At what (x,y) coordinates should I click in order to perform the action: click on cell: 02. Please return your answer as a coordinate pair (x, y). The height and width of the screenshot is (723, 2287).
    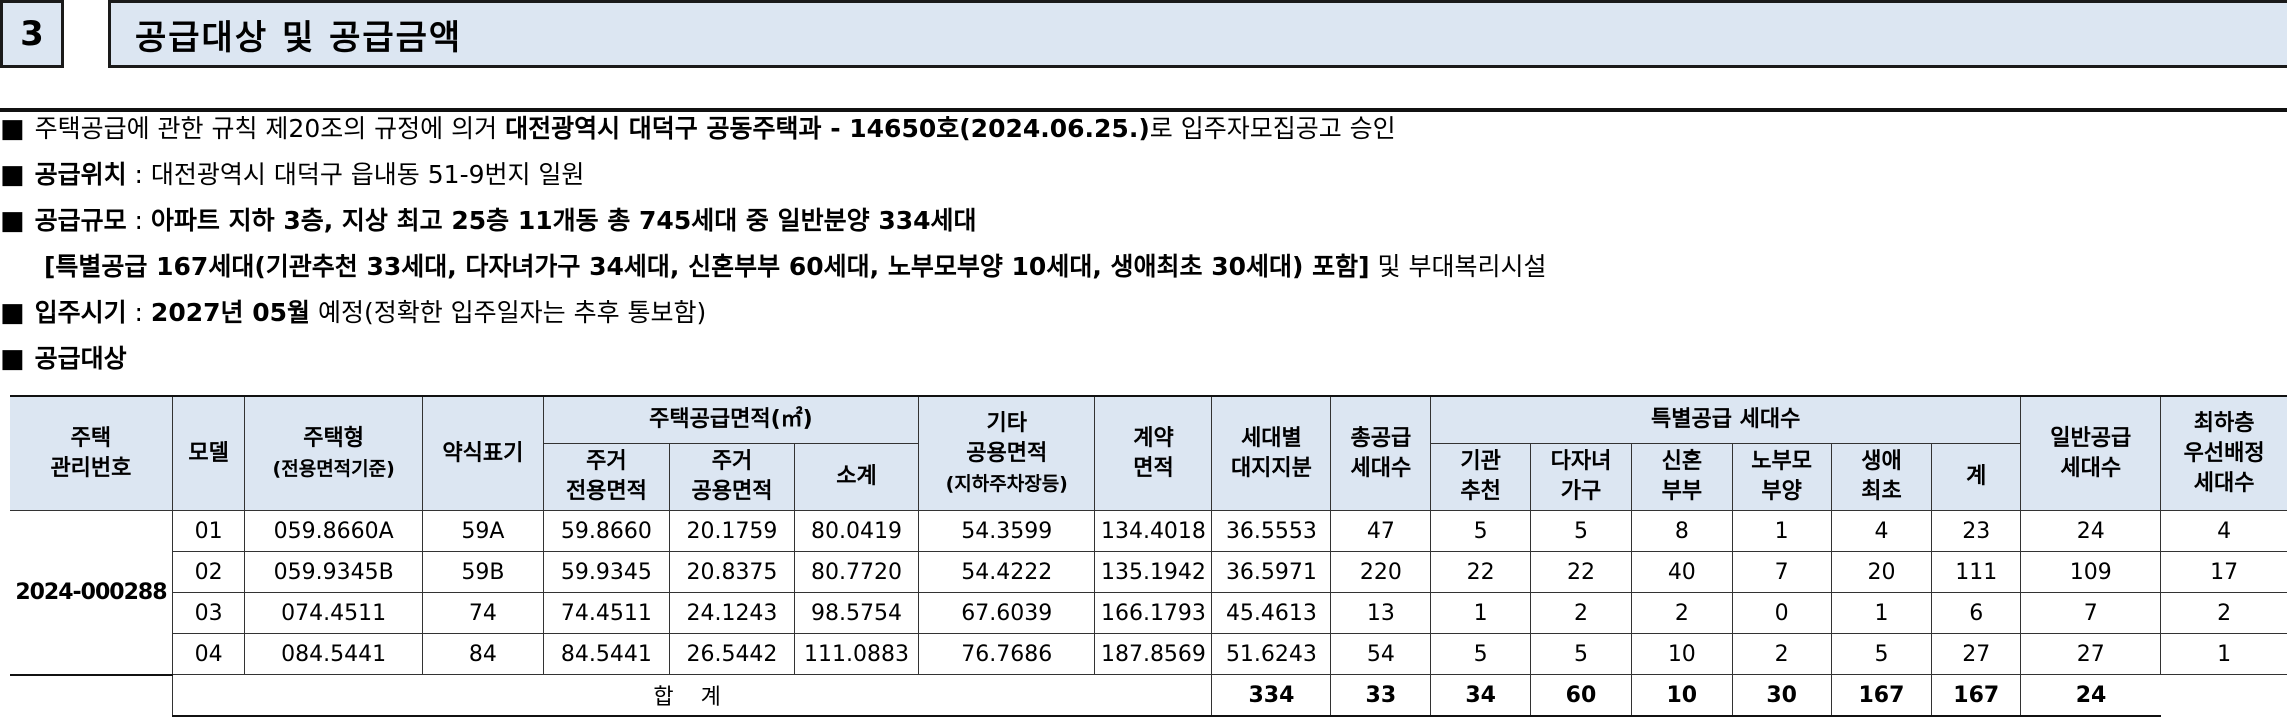
    Looking at the image, I should click on (209, 572).